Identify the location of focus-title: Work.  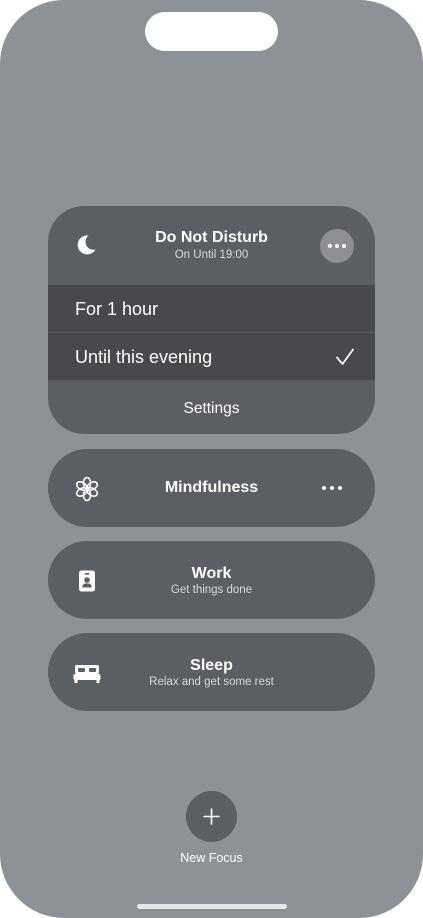
(211, 573).